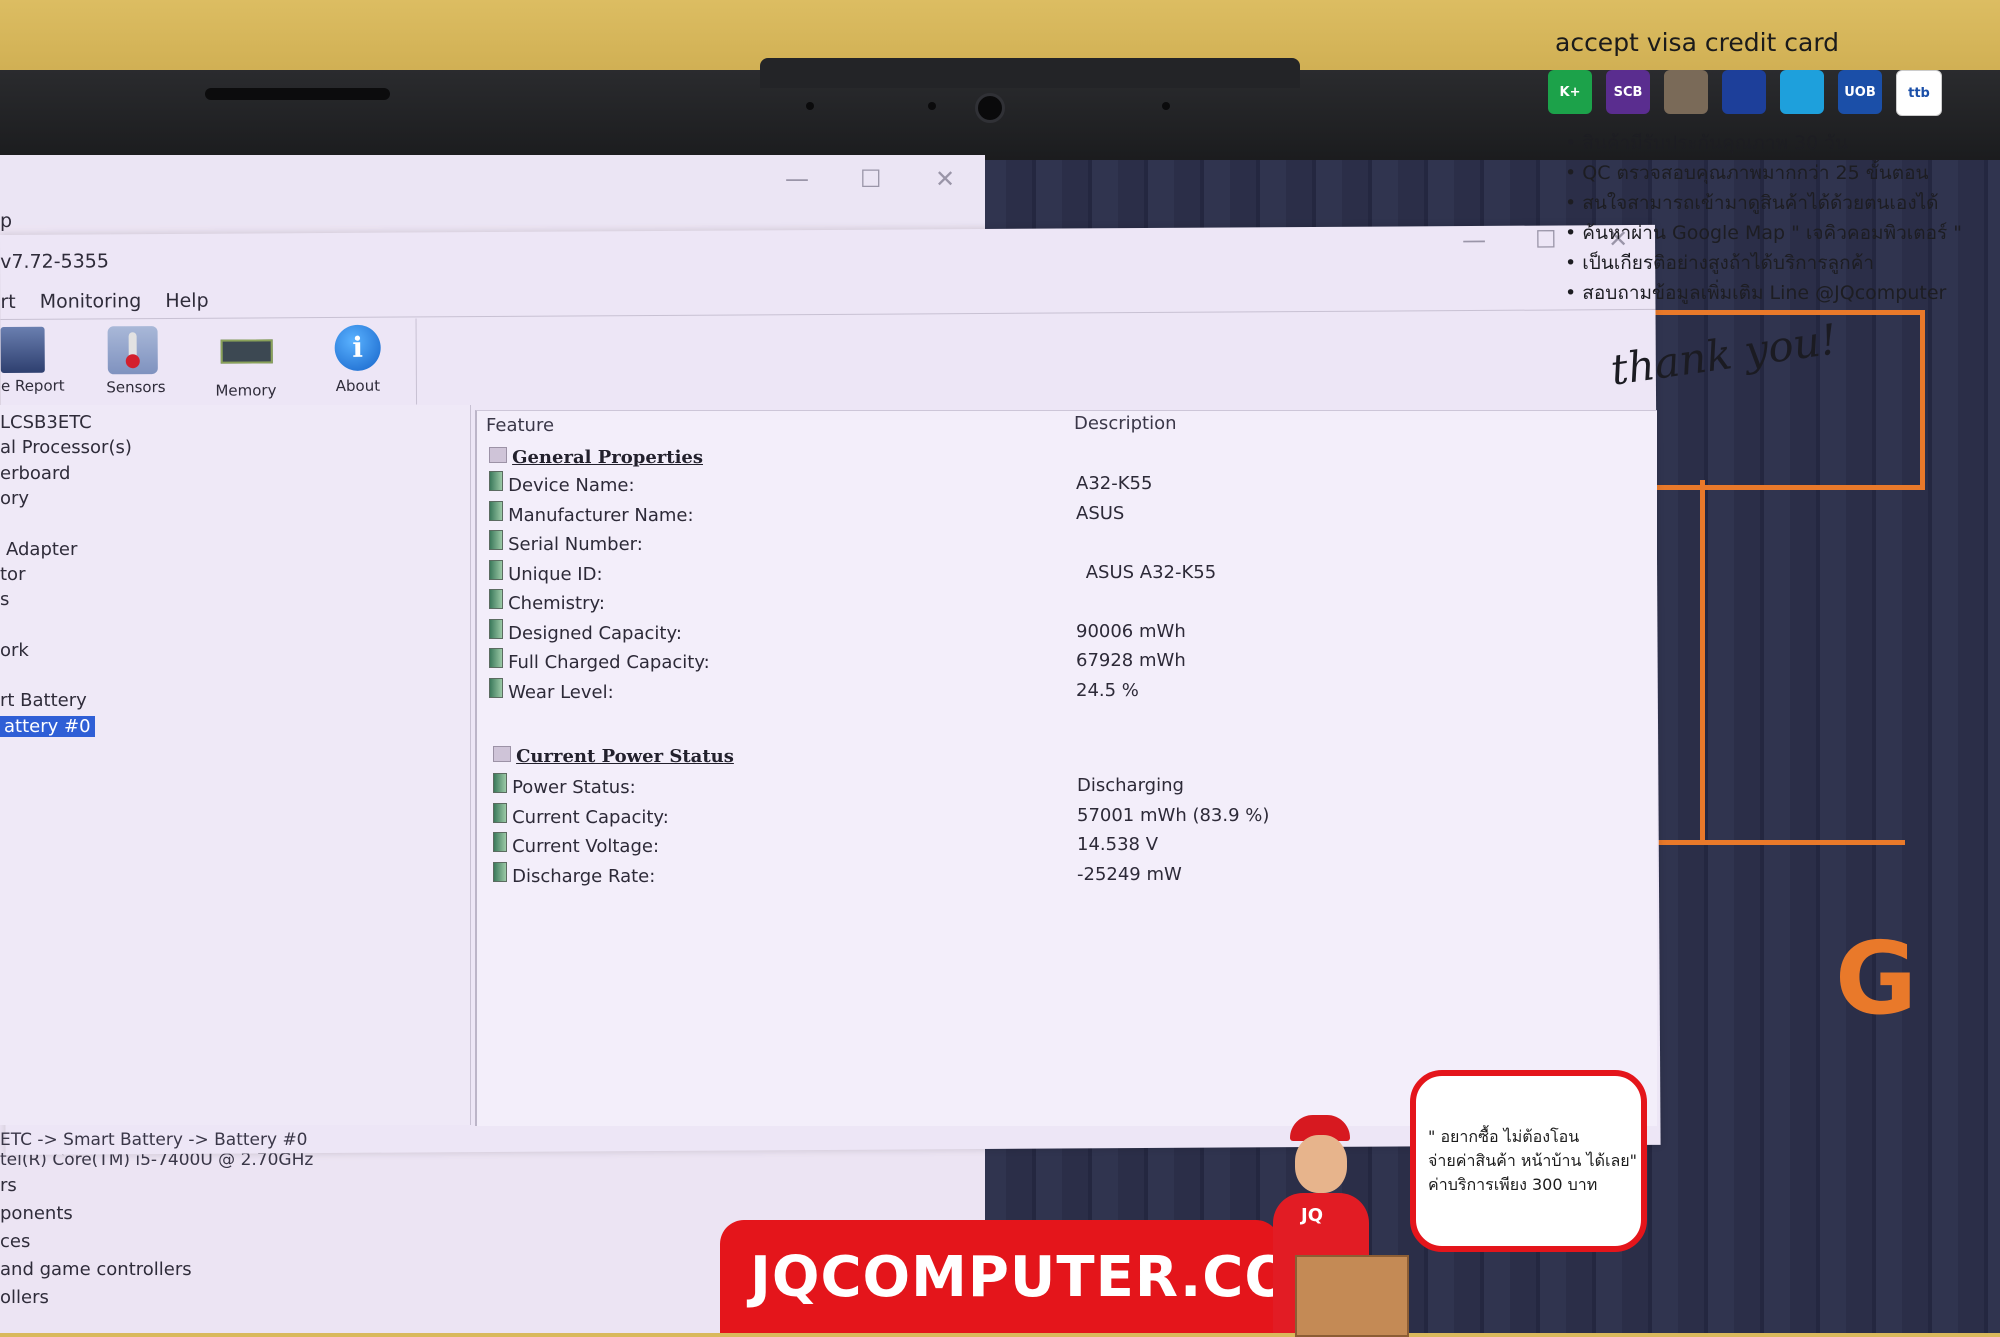 The image size is (2000, 1337). I want to click on box-icon, so click(1352, 1296).